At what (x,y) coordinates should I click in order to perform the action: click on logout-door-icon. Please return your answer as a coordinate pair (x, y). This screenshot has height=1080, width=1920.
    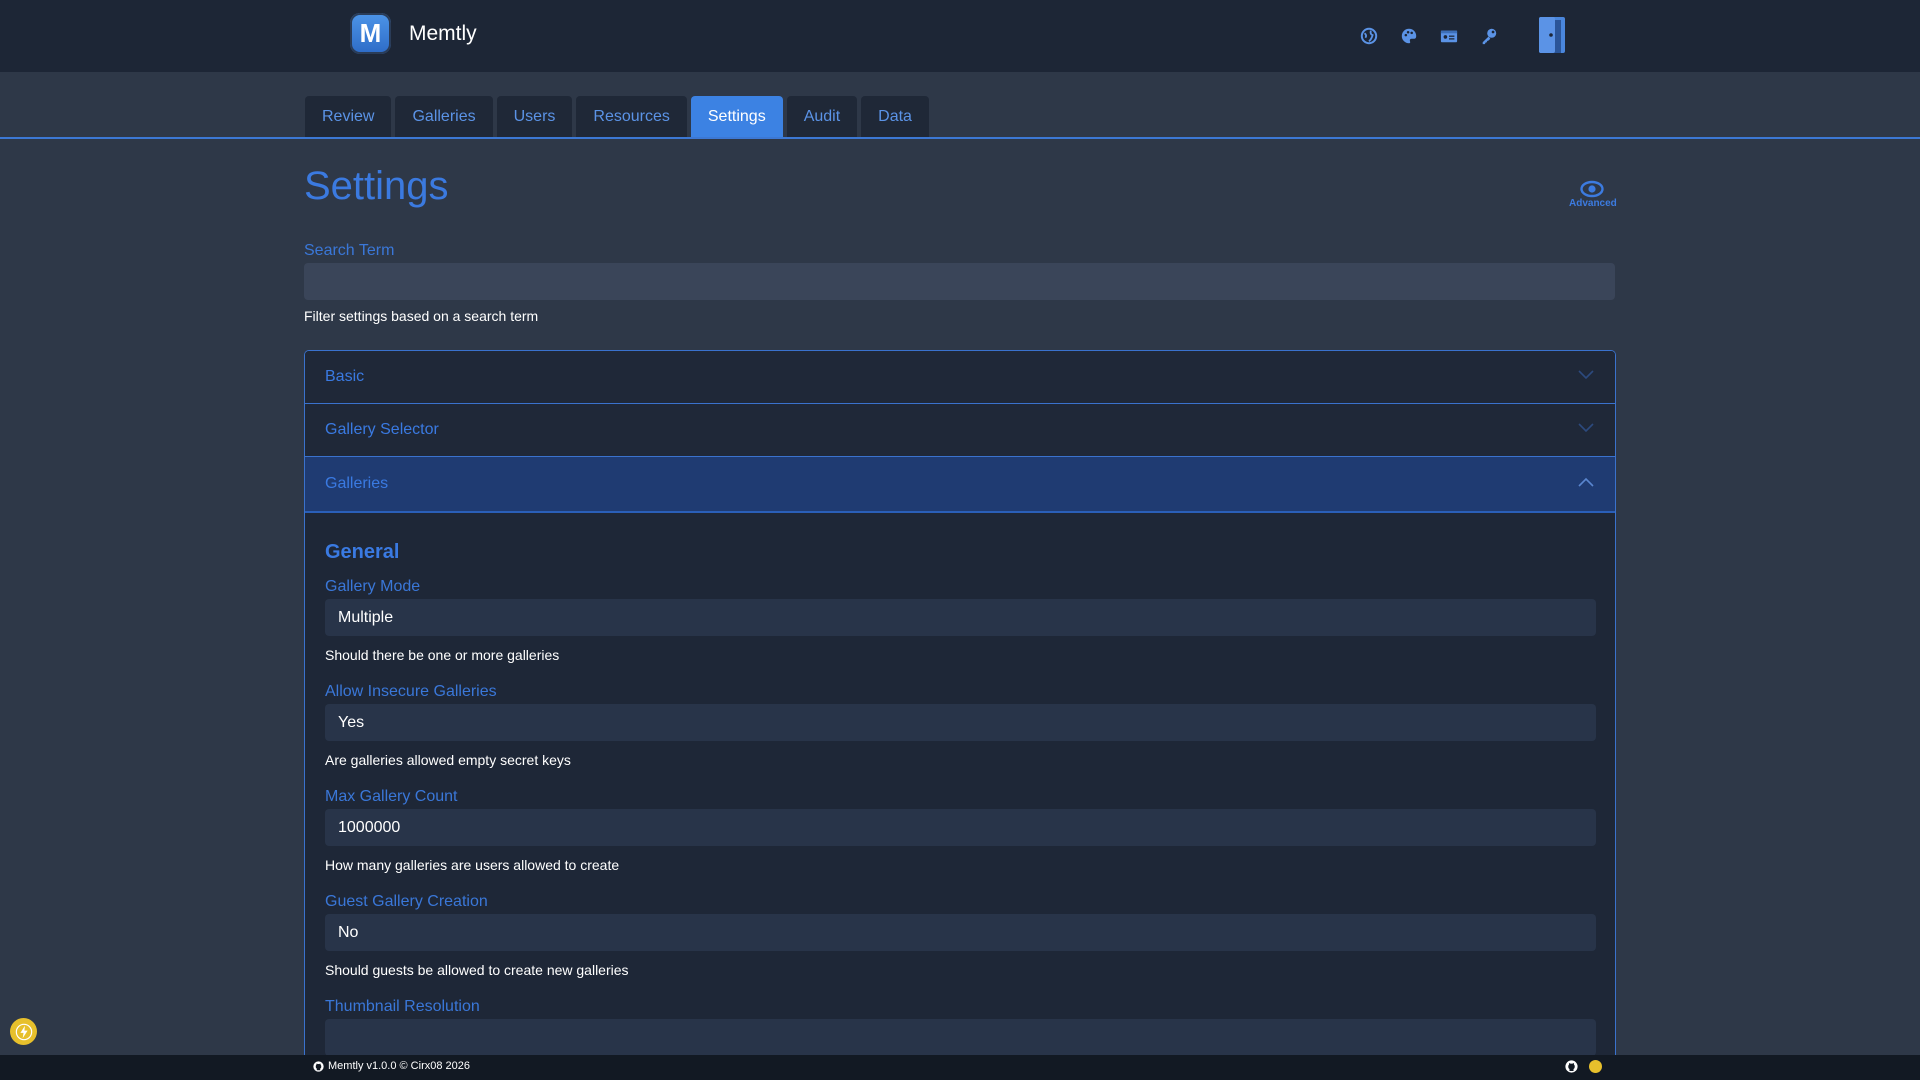
    Looking at the image, I should click on (1552, 35).